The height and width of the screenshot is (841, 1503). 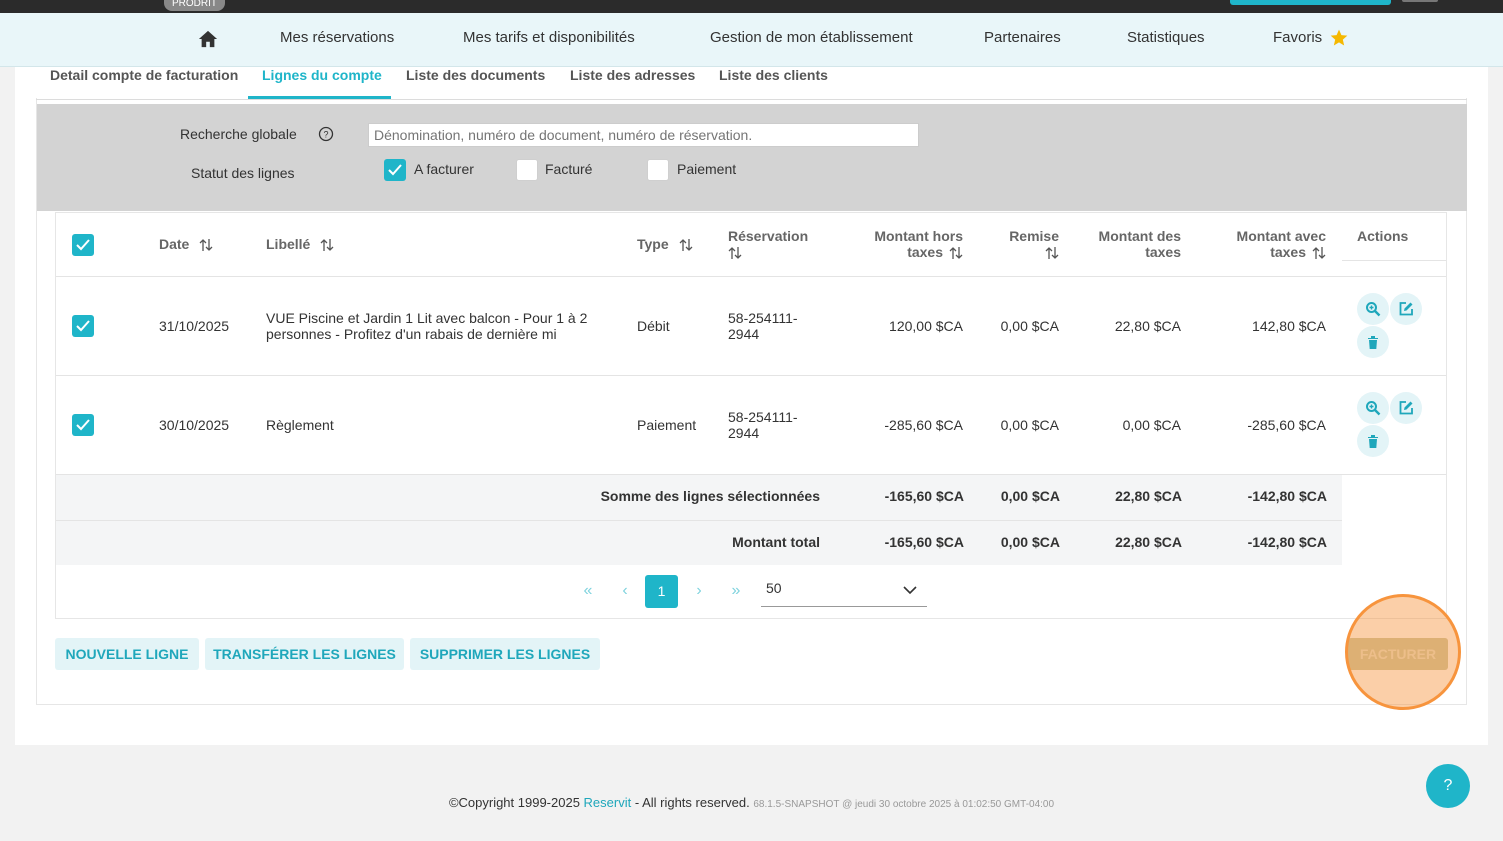 What do you see at coordinates (768, 245) in the screenshot?
I see `column-header-reservation: Réservation` at bounding box center [768, 245].